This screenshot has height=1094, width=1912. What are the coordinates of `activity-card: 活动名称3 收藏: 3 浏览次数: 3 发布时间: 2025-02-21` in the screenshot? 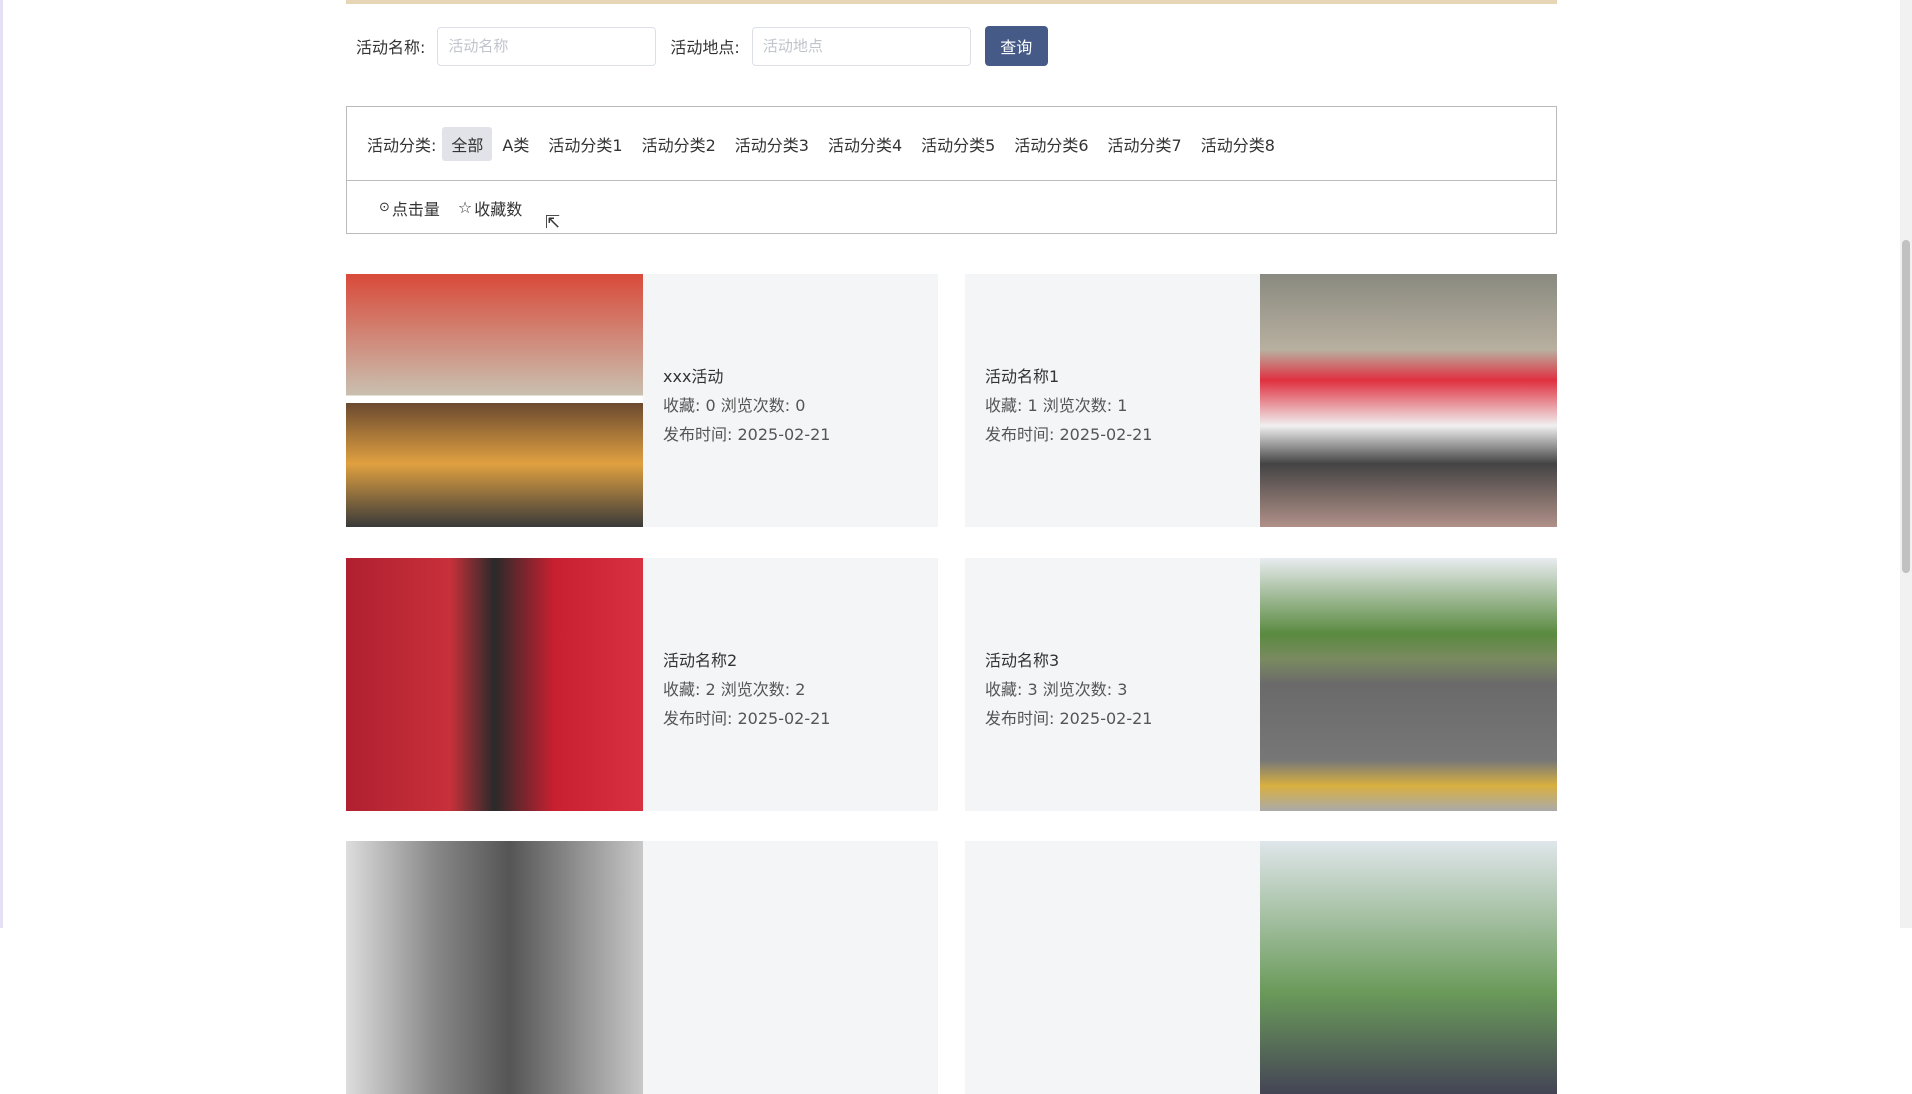 It's located at (1261, 684).